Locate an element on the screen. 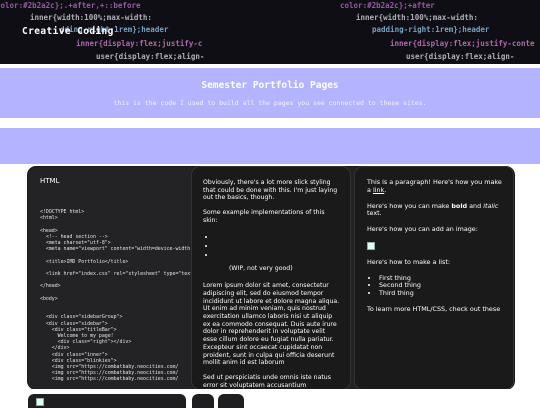  example-list: First thing Second thing Third thing is located at coordinates (435, 286).